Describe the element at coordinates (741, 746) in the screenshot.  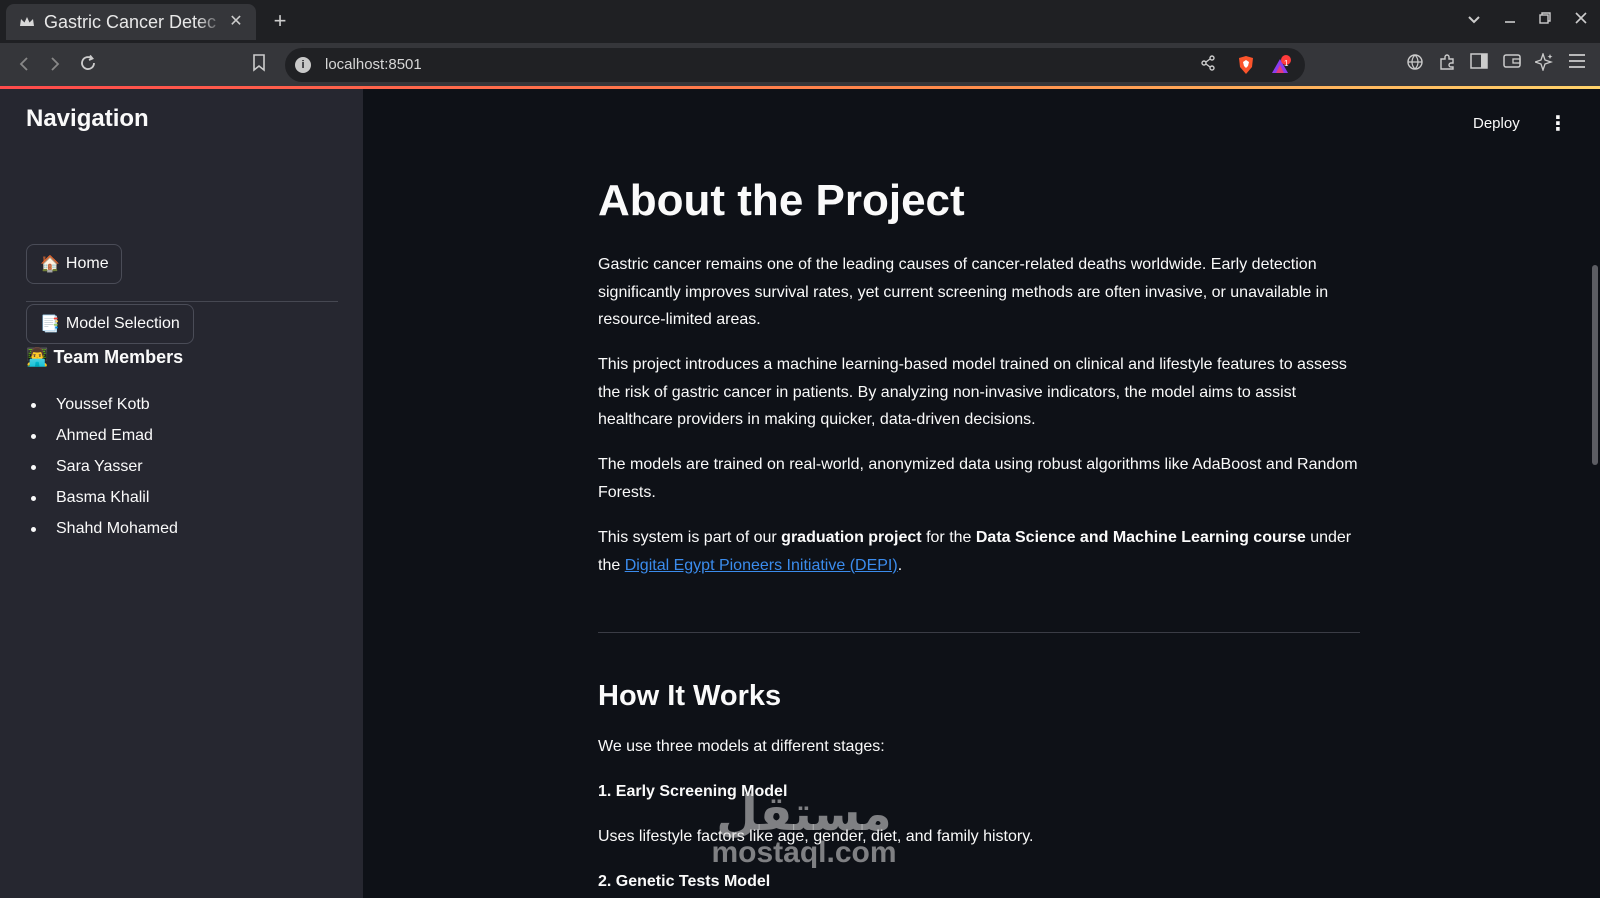
I see `how-intro-text: We use three models at different stages:` at that location.